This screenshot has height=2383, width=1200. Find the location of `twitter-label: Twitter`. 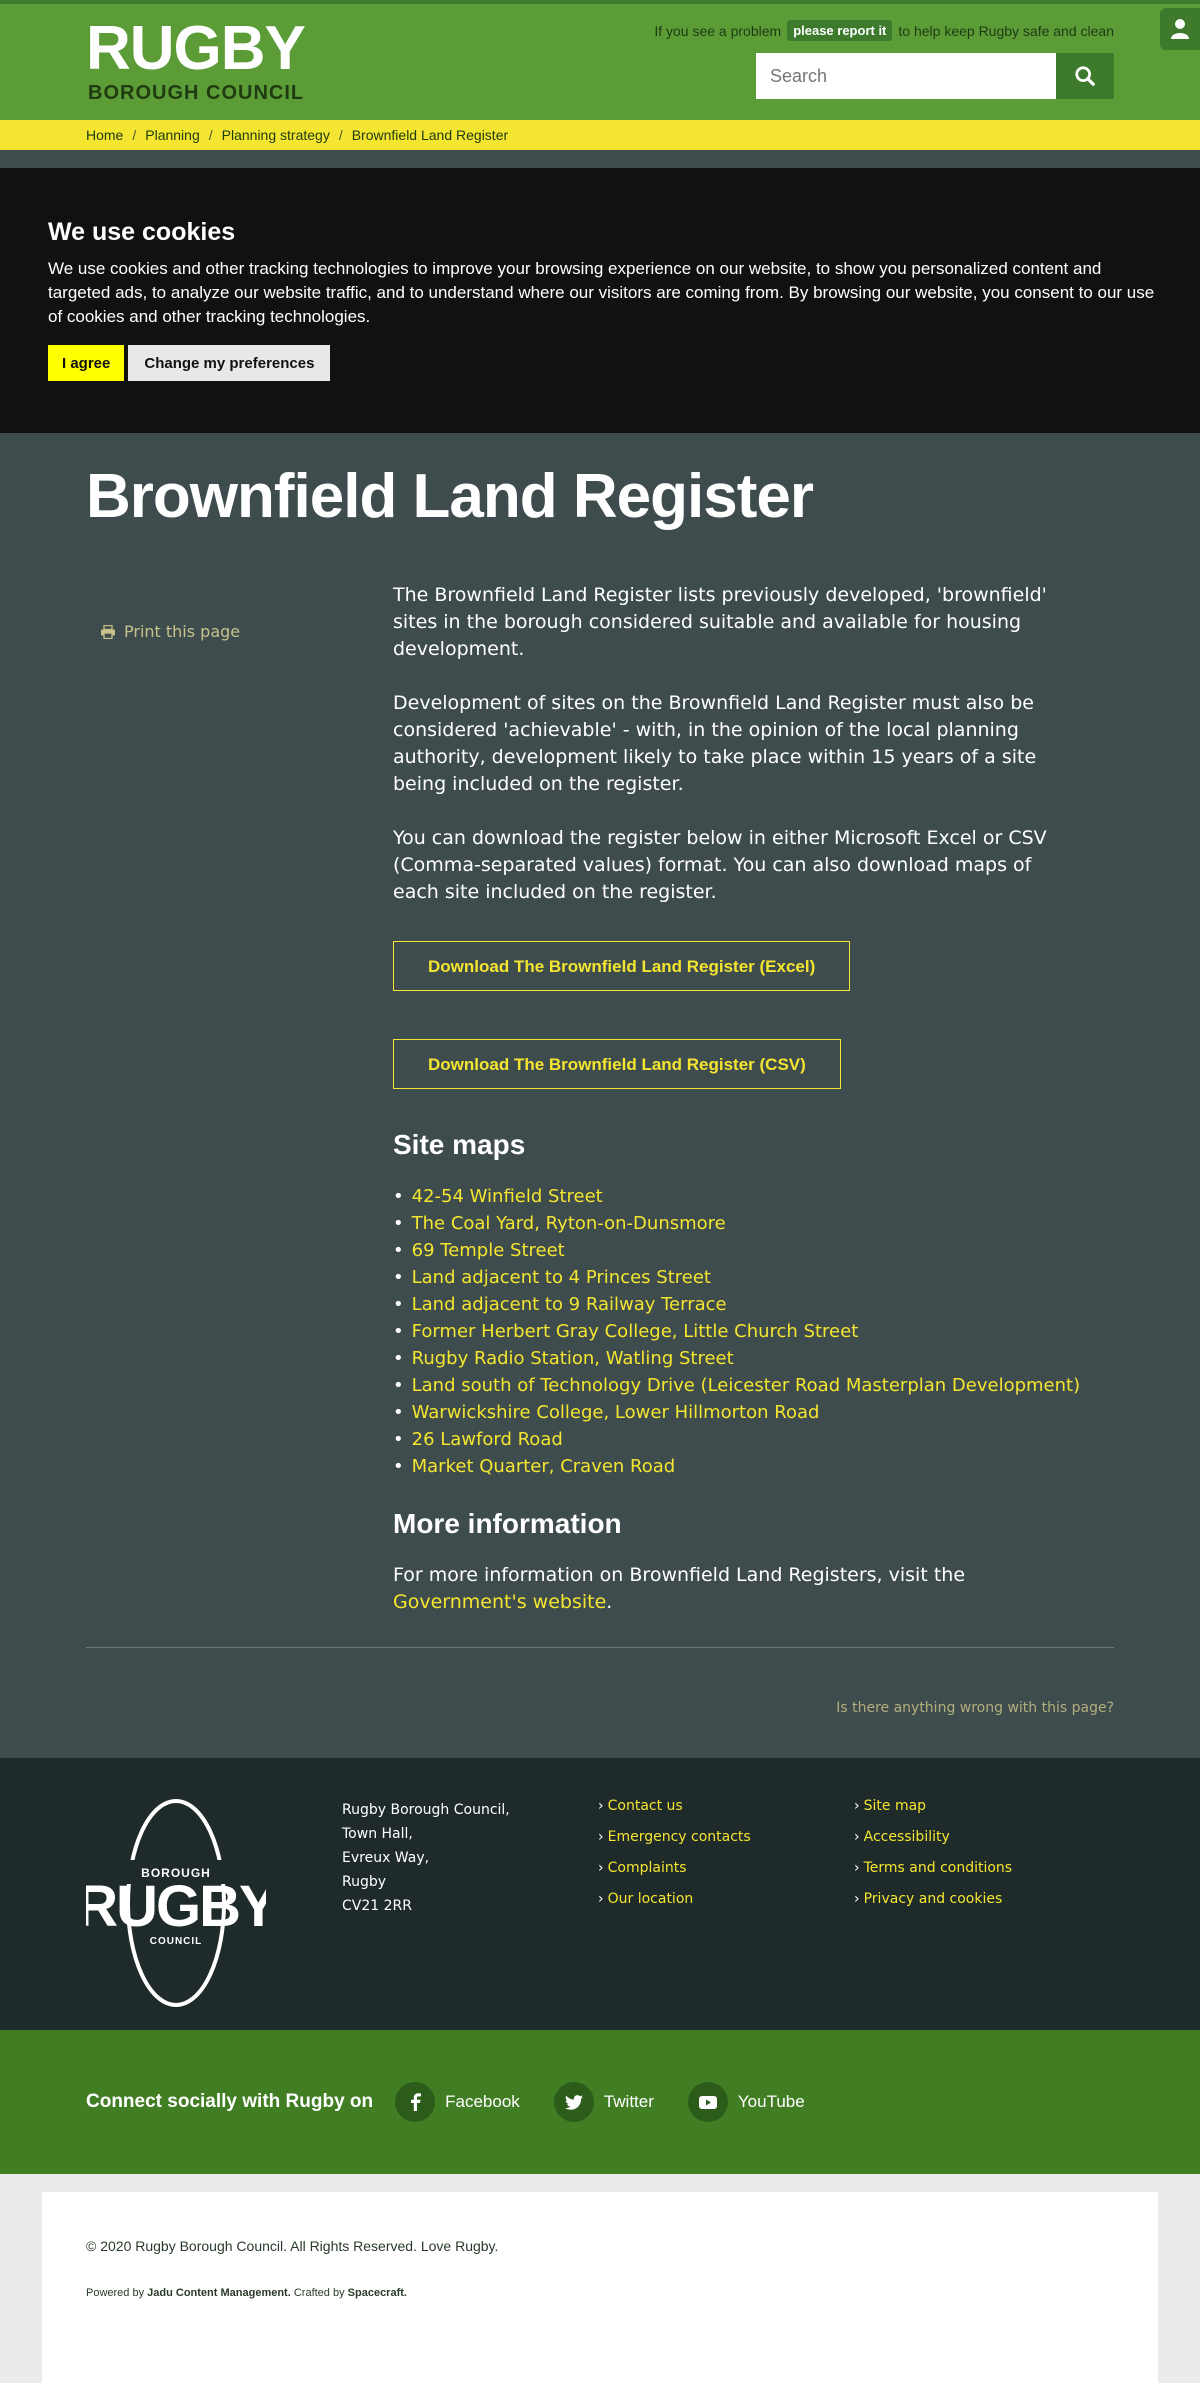

twitter-label: Twitter is located at coordinates (628, 2101).